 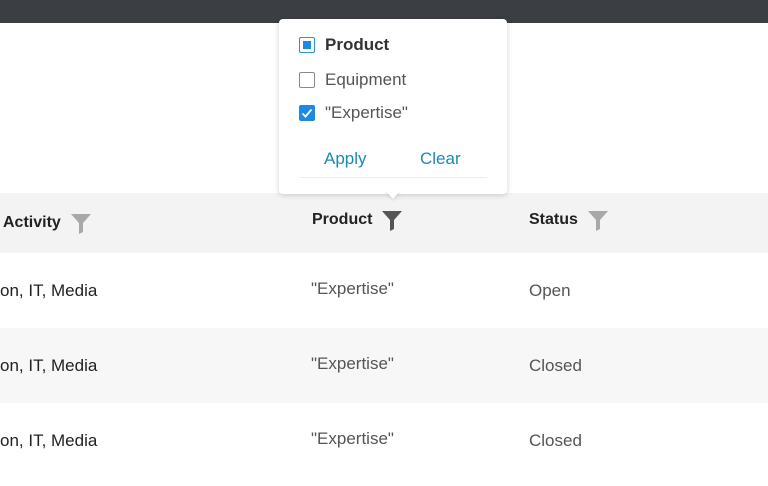 What do you see at coordinates (307, 80) in the screenshot?
I see `checkbox-unchecked` at bounding box center [307, 80].